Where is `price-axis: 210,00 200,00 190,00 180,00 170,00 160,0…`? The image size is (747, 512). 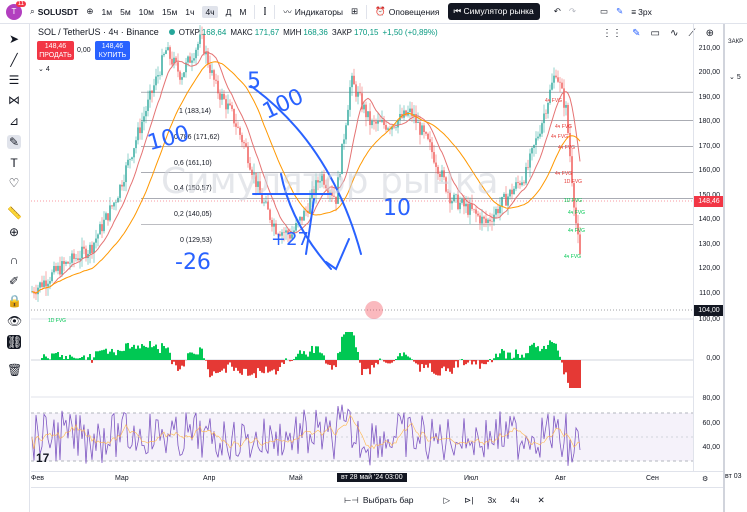
price-axis: 210,00 200,00 190,00 180,00 170,00 160,0… is located at coordinates (708, 247).